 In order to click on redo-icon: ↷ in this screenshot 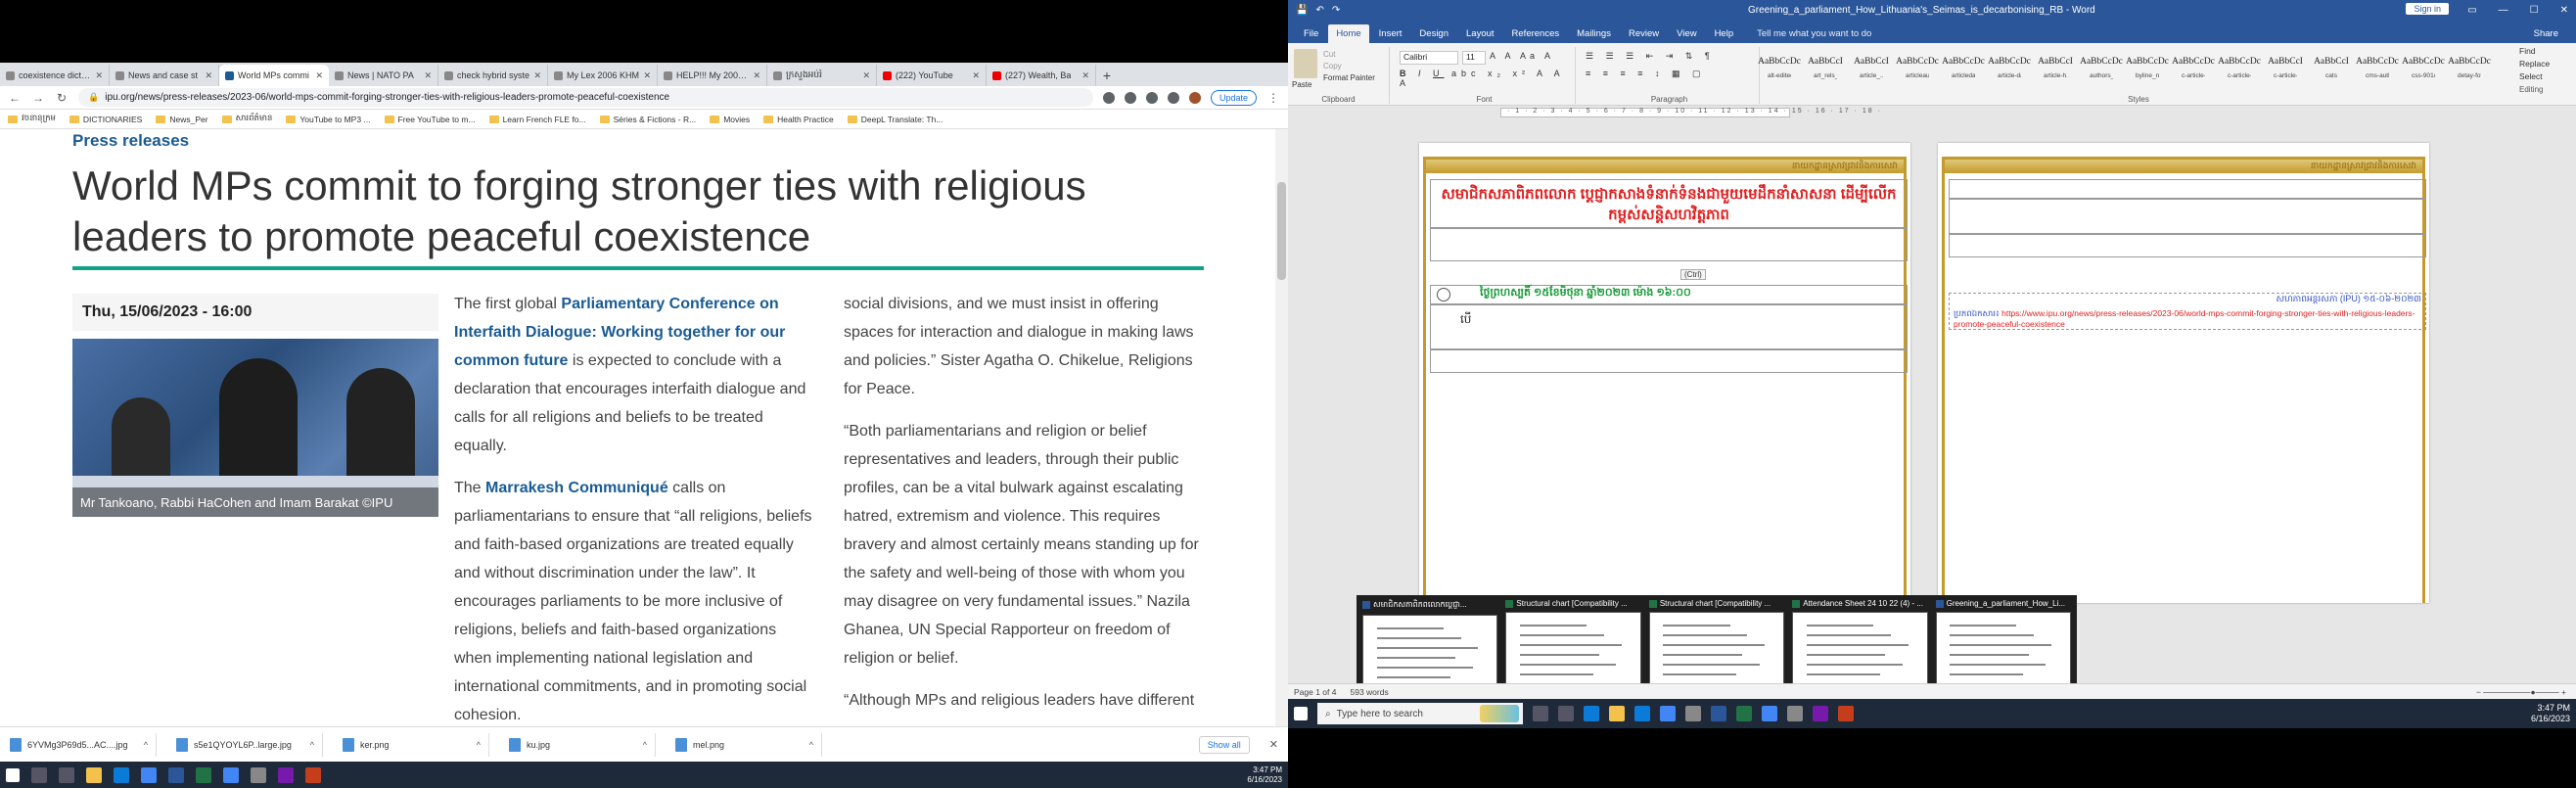, I will do `click(1336, 11)`.